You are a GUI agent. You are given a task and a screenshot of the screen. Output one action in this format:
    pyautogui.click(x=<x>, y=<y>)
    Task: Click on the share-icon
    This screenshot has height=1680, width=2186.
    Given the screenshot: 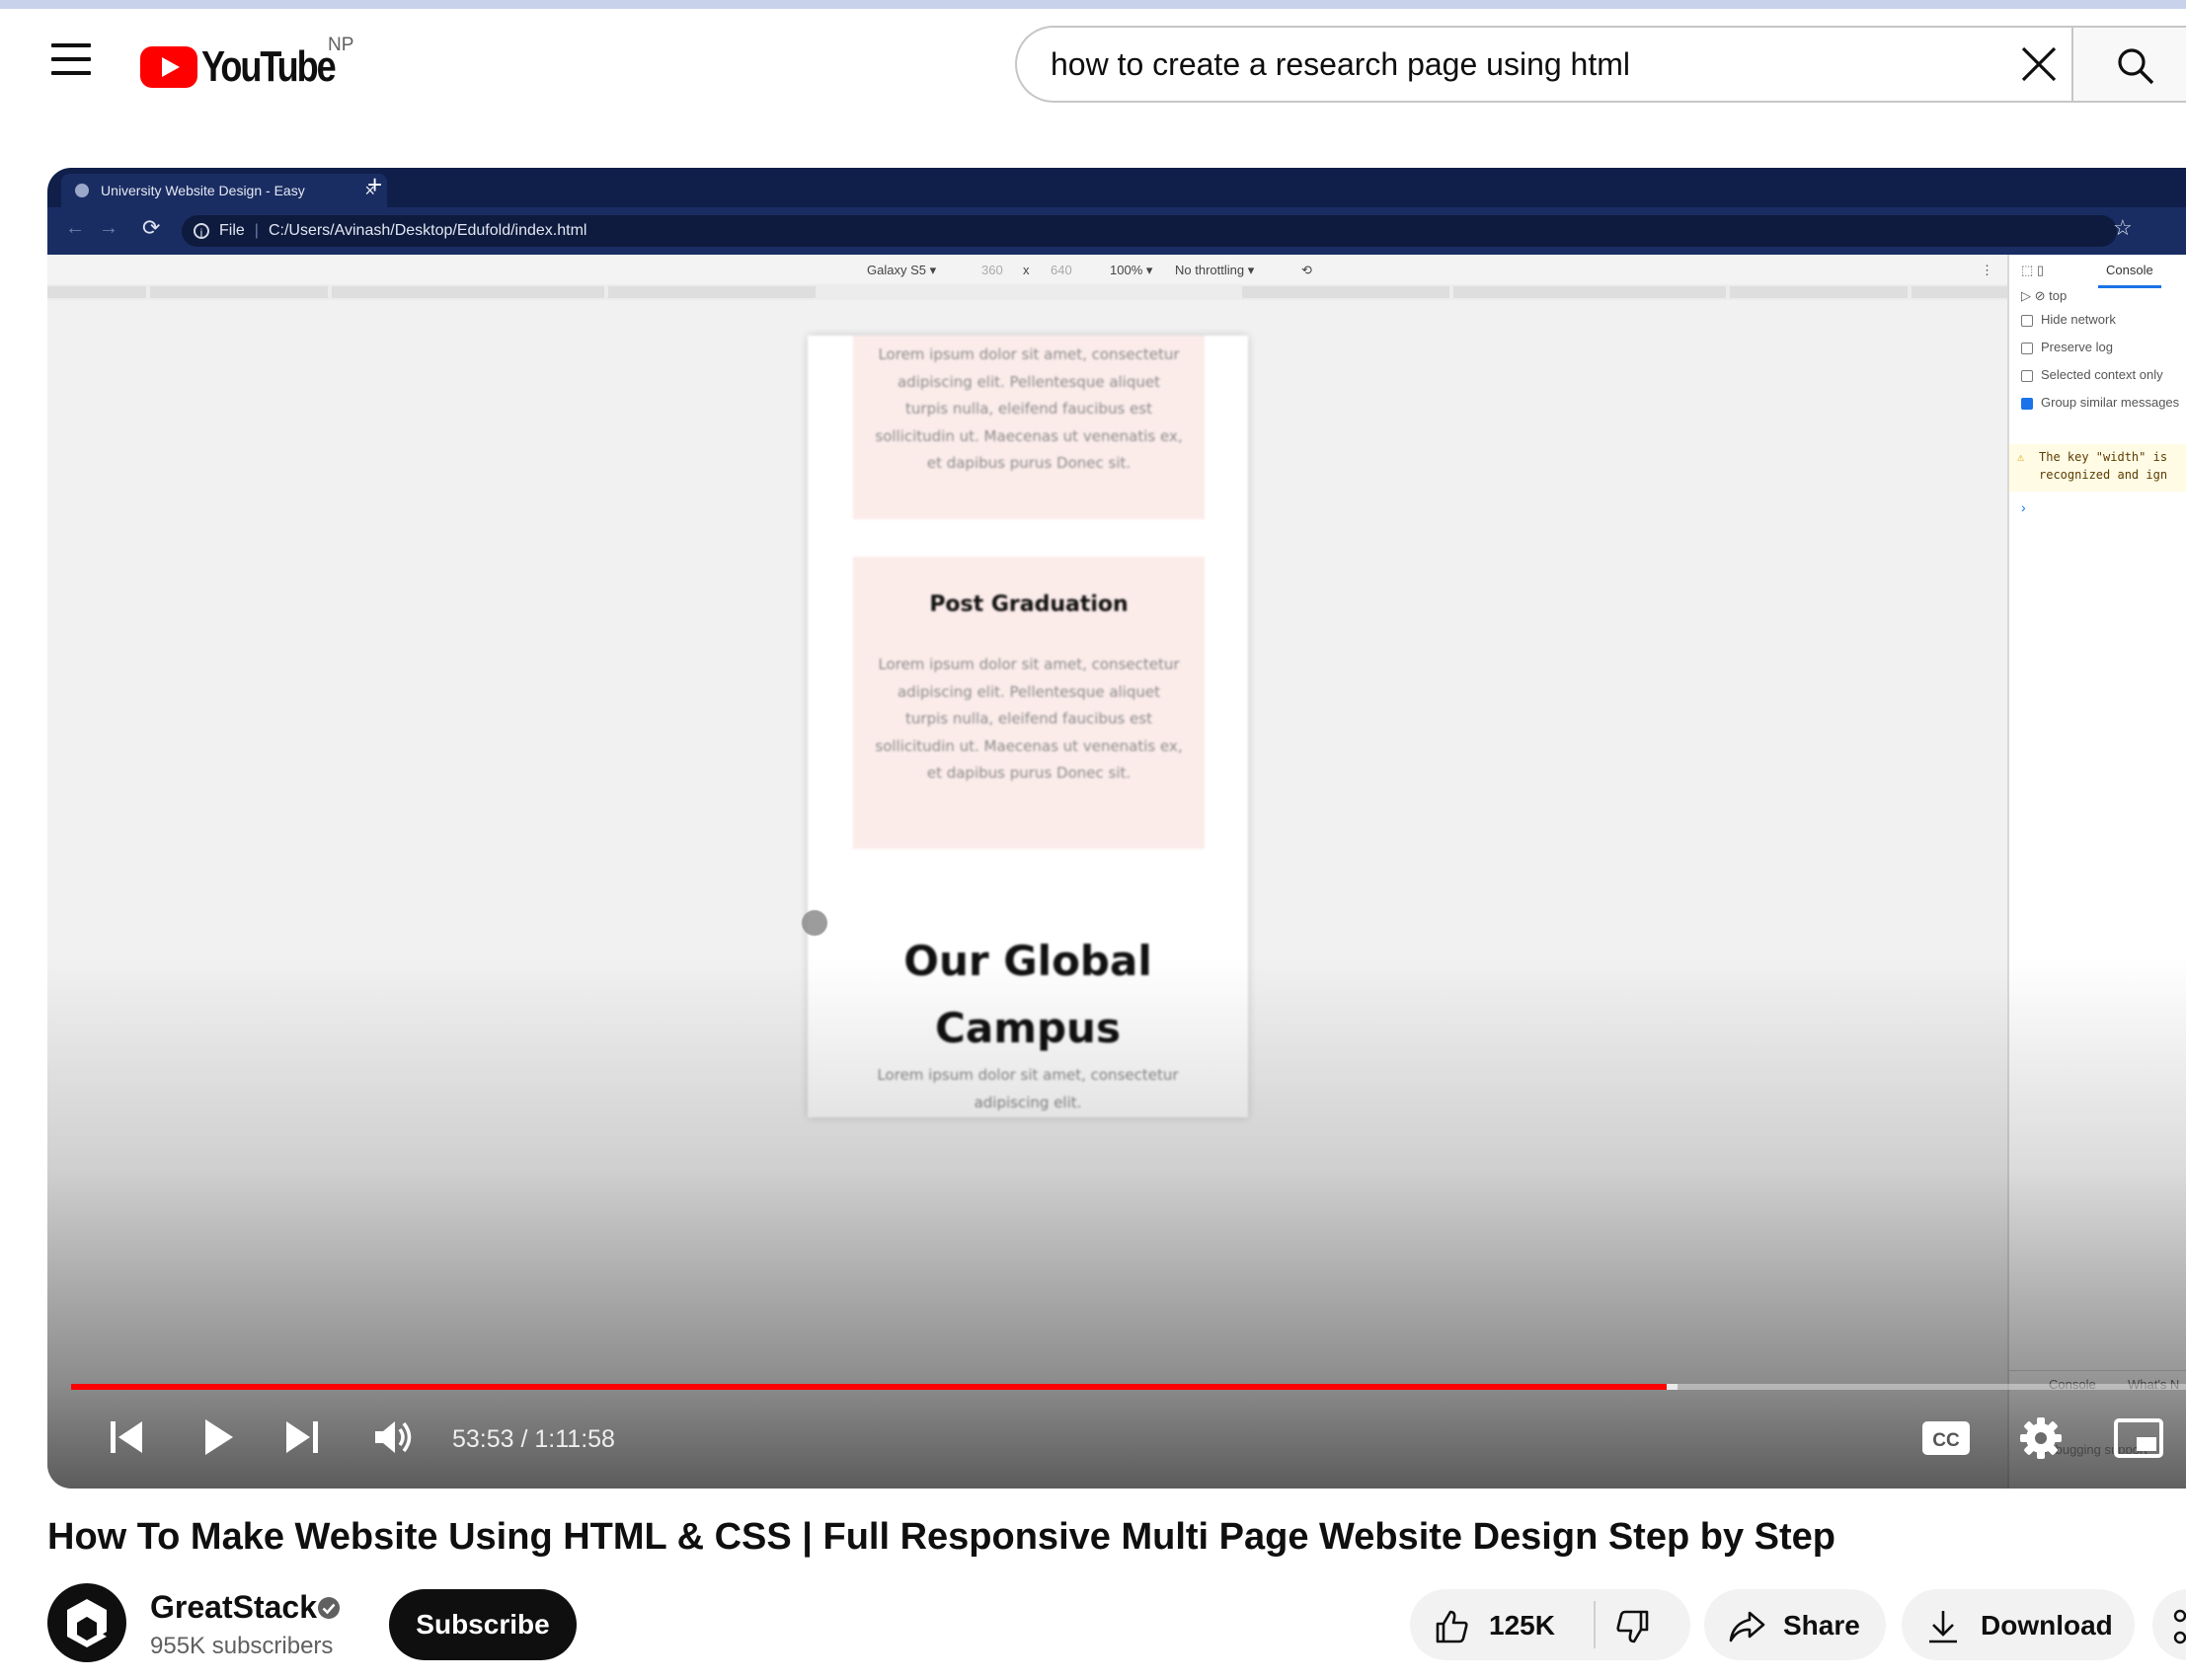 What is the action you would take?
    pyautogui.click(x=1747, y=1626)
    